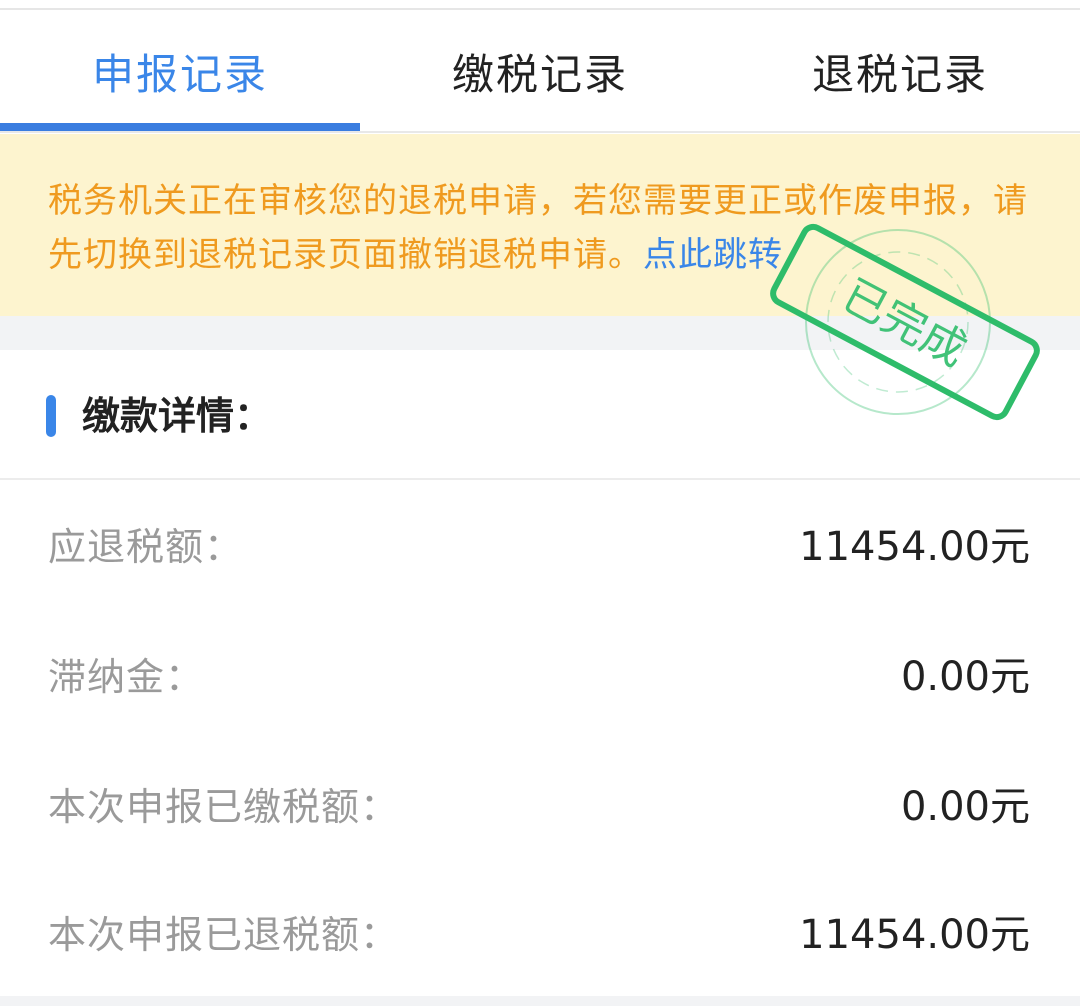 This screenshot has width=1080, height=1006. I want to click on detail-row-late-fee: 滞纳金： 0.00元, so click(540, 677).